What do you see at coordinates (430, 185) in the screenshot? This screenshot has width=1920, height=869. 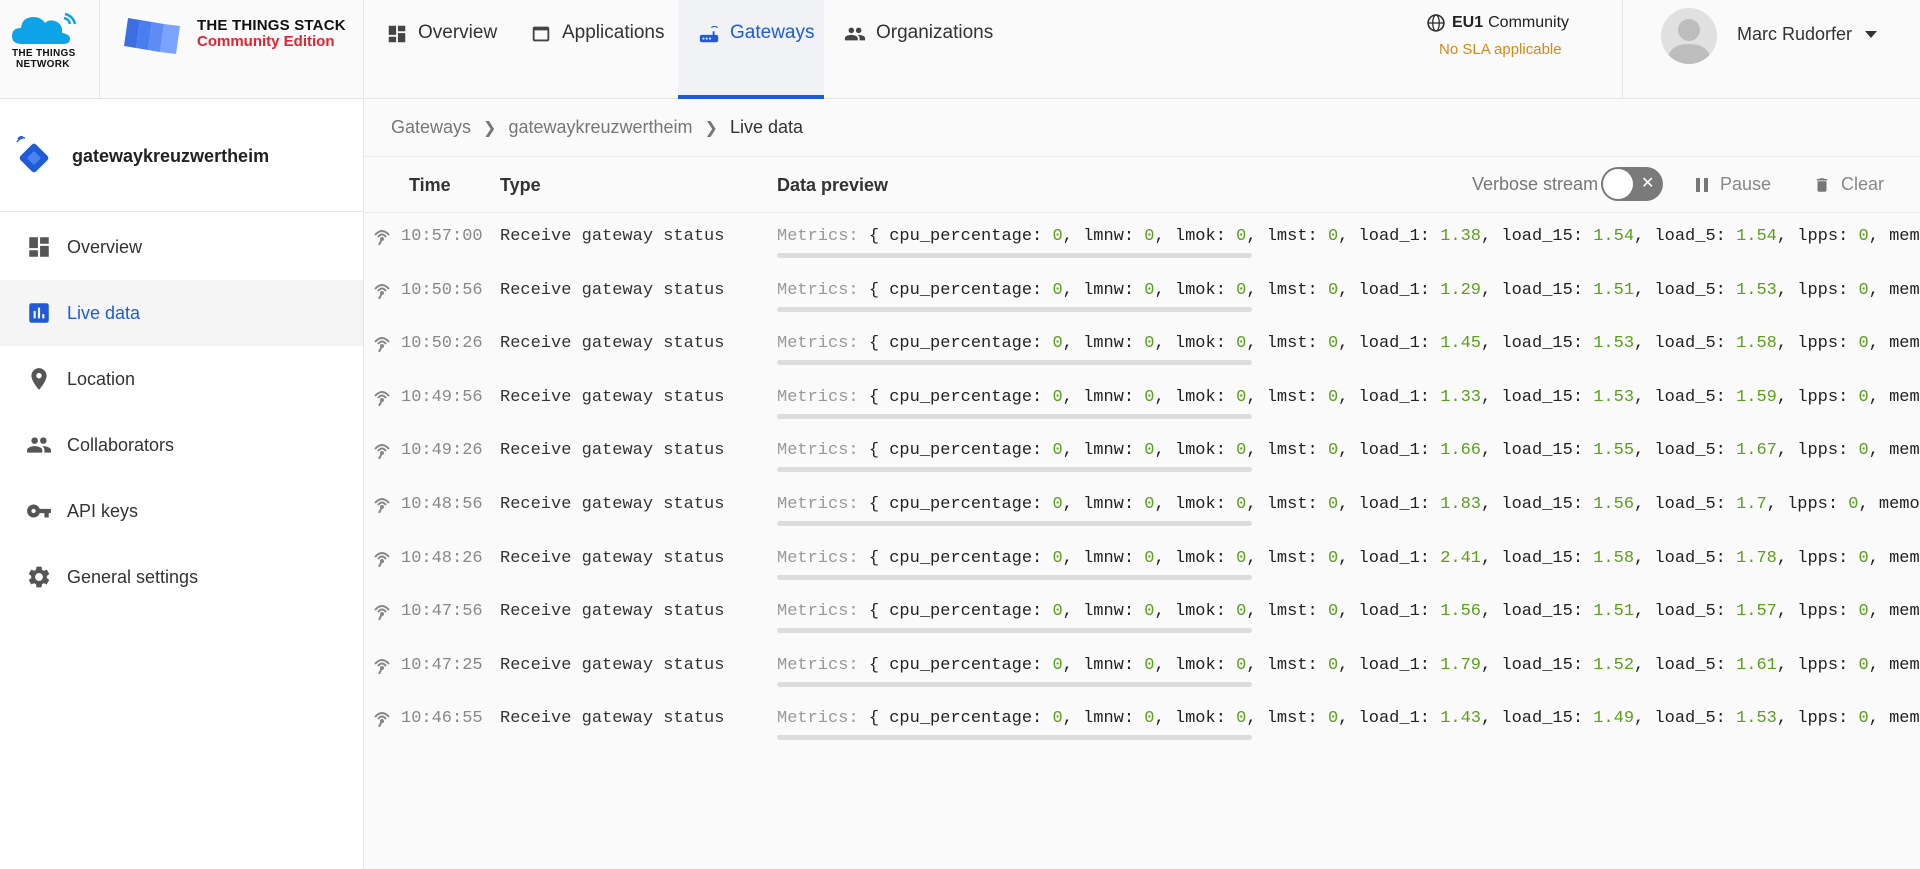 I see `column-header-time: Time` at bounding box center [430, 185].